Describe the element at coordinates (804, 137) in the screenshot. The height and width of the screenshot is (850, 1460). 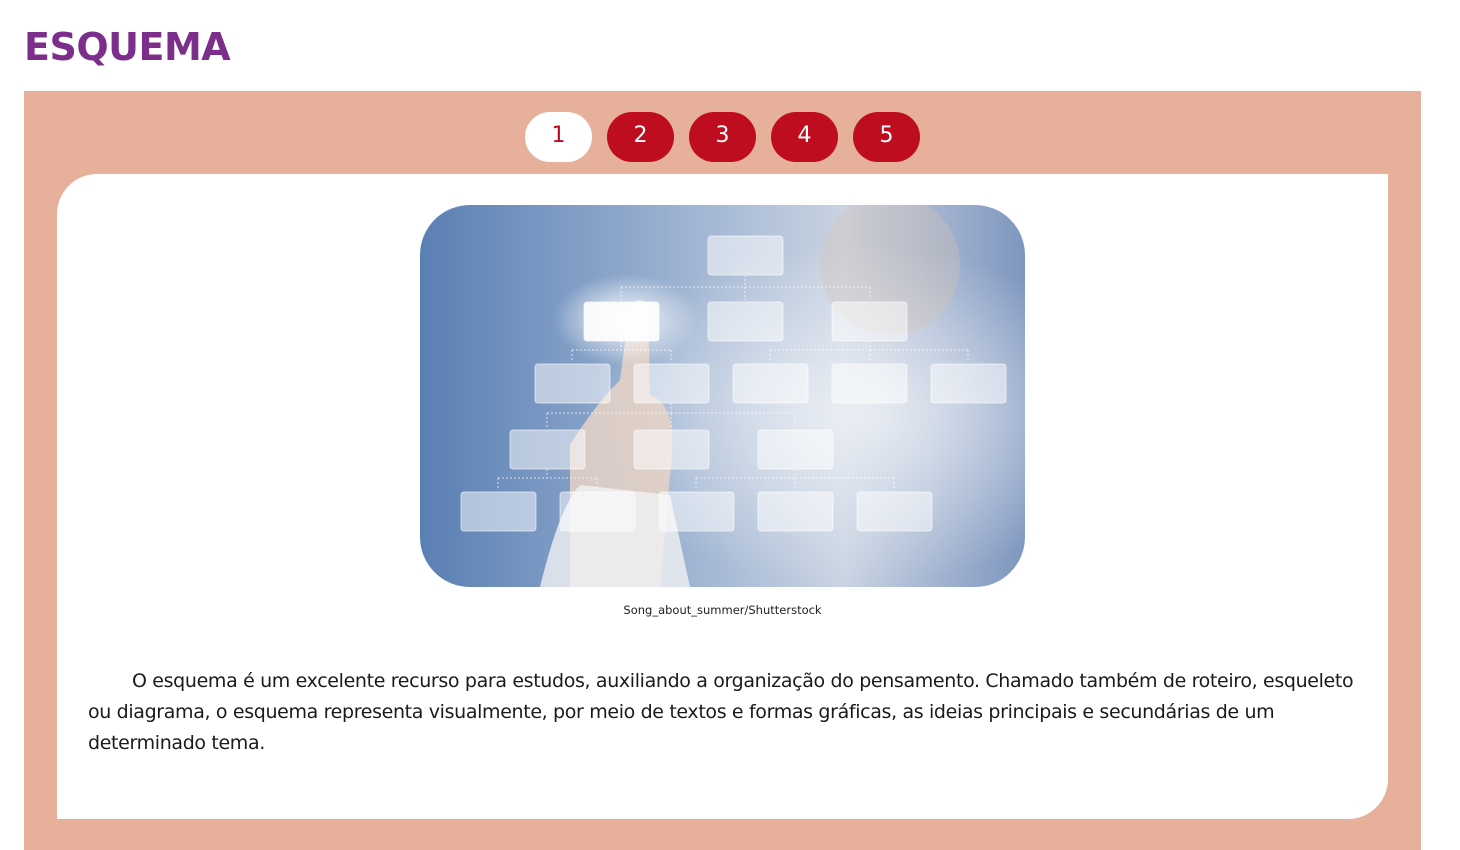
I see `tab-4: 4` at that location.